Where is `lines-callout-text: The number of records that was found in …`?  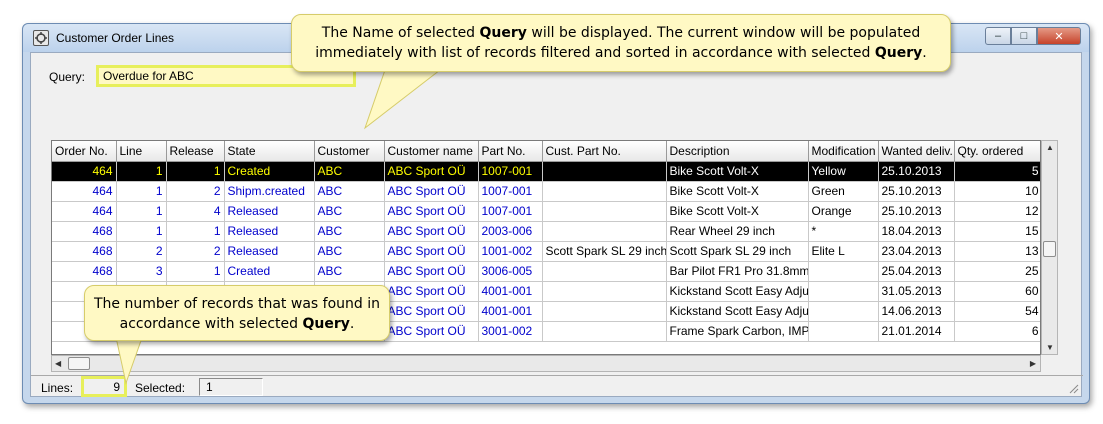
lines-callout-text: The number of records that was found in … is located at coordinates (237, 314).